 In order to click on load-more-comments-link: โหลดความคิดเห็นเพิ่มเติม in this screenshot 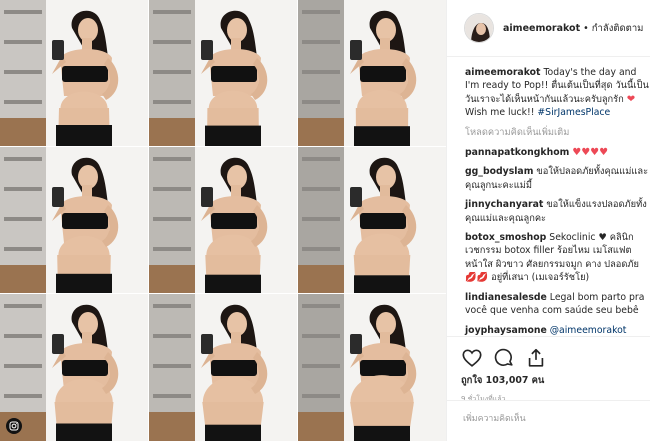, I will do `click(557, 132)`.